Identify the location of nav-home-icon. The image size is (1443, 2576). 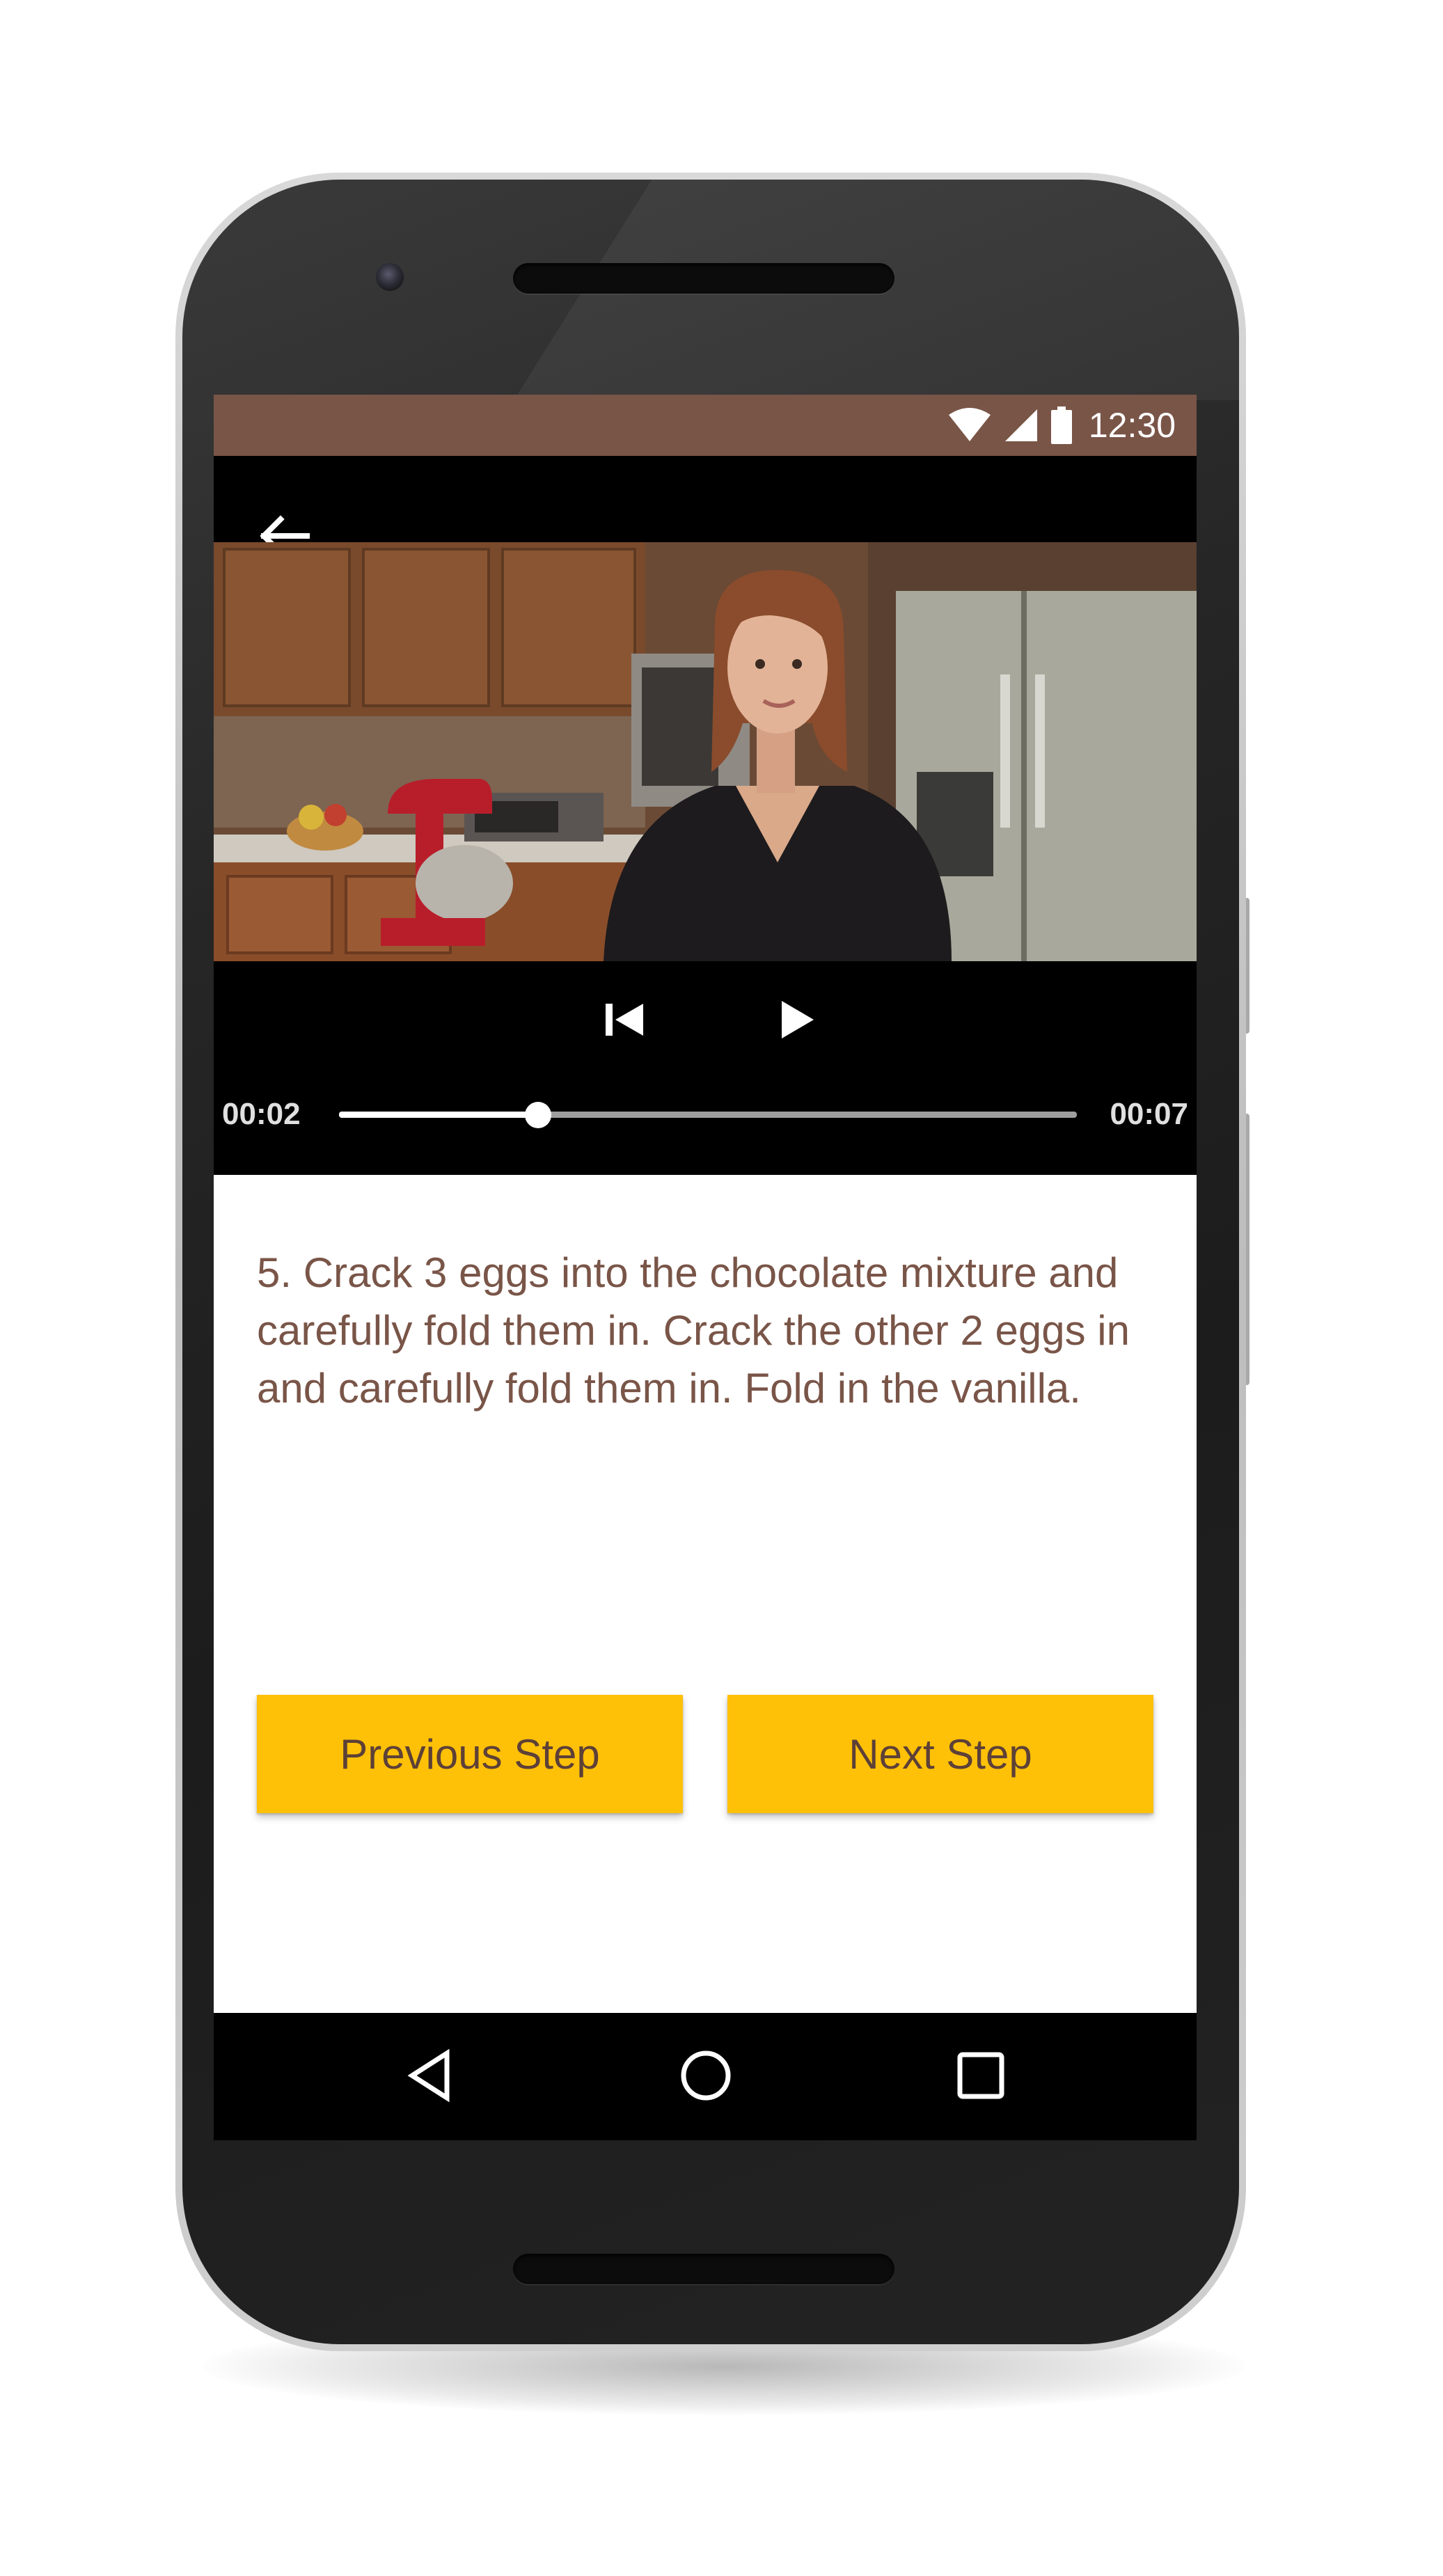
(706, 2075).